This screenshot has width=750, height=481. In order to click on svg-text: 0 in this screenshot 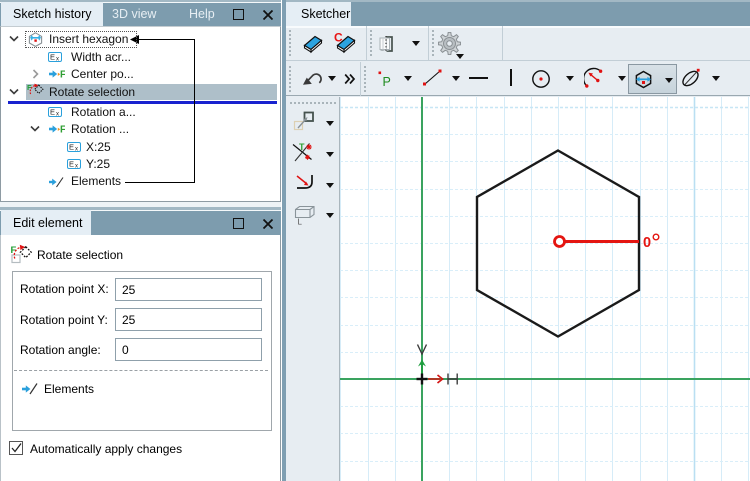, I will do `click(647, 243)`.